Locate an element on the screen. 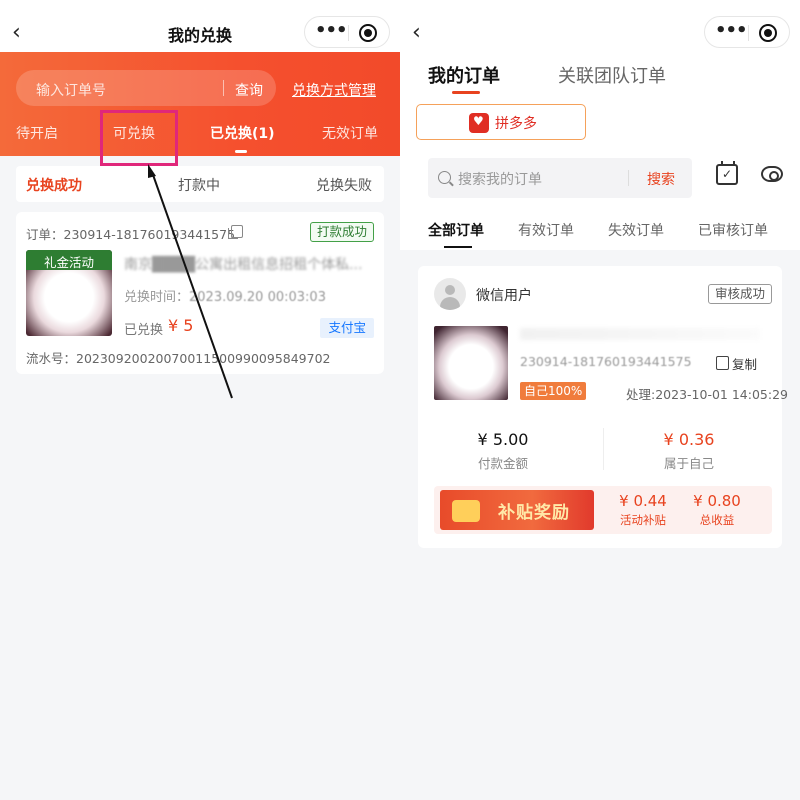  user-name: 微信用户 is located at coordinates (504, 296).